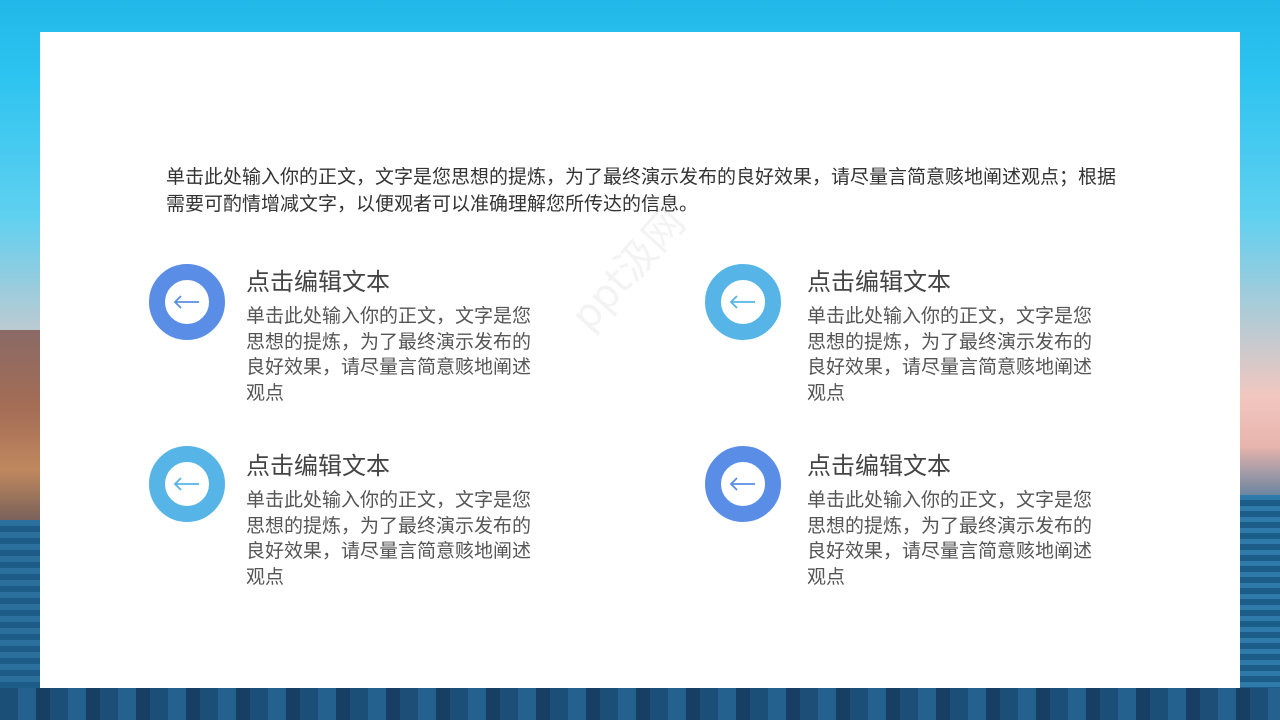 The height and width of the screenshot is (720, 1280). I want to click on background-sea-right, so click(1260, 607).